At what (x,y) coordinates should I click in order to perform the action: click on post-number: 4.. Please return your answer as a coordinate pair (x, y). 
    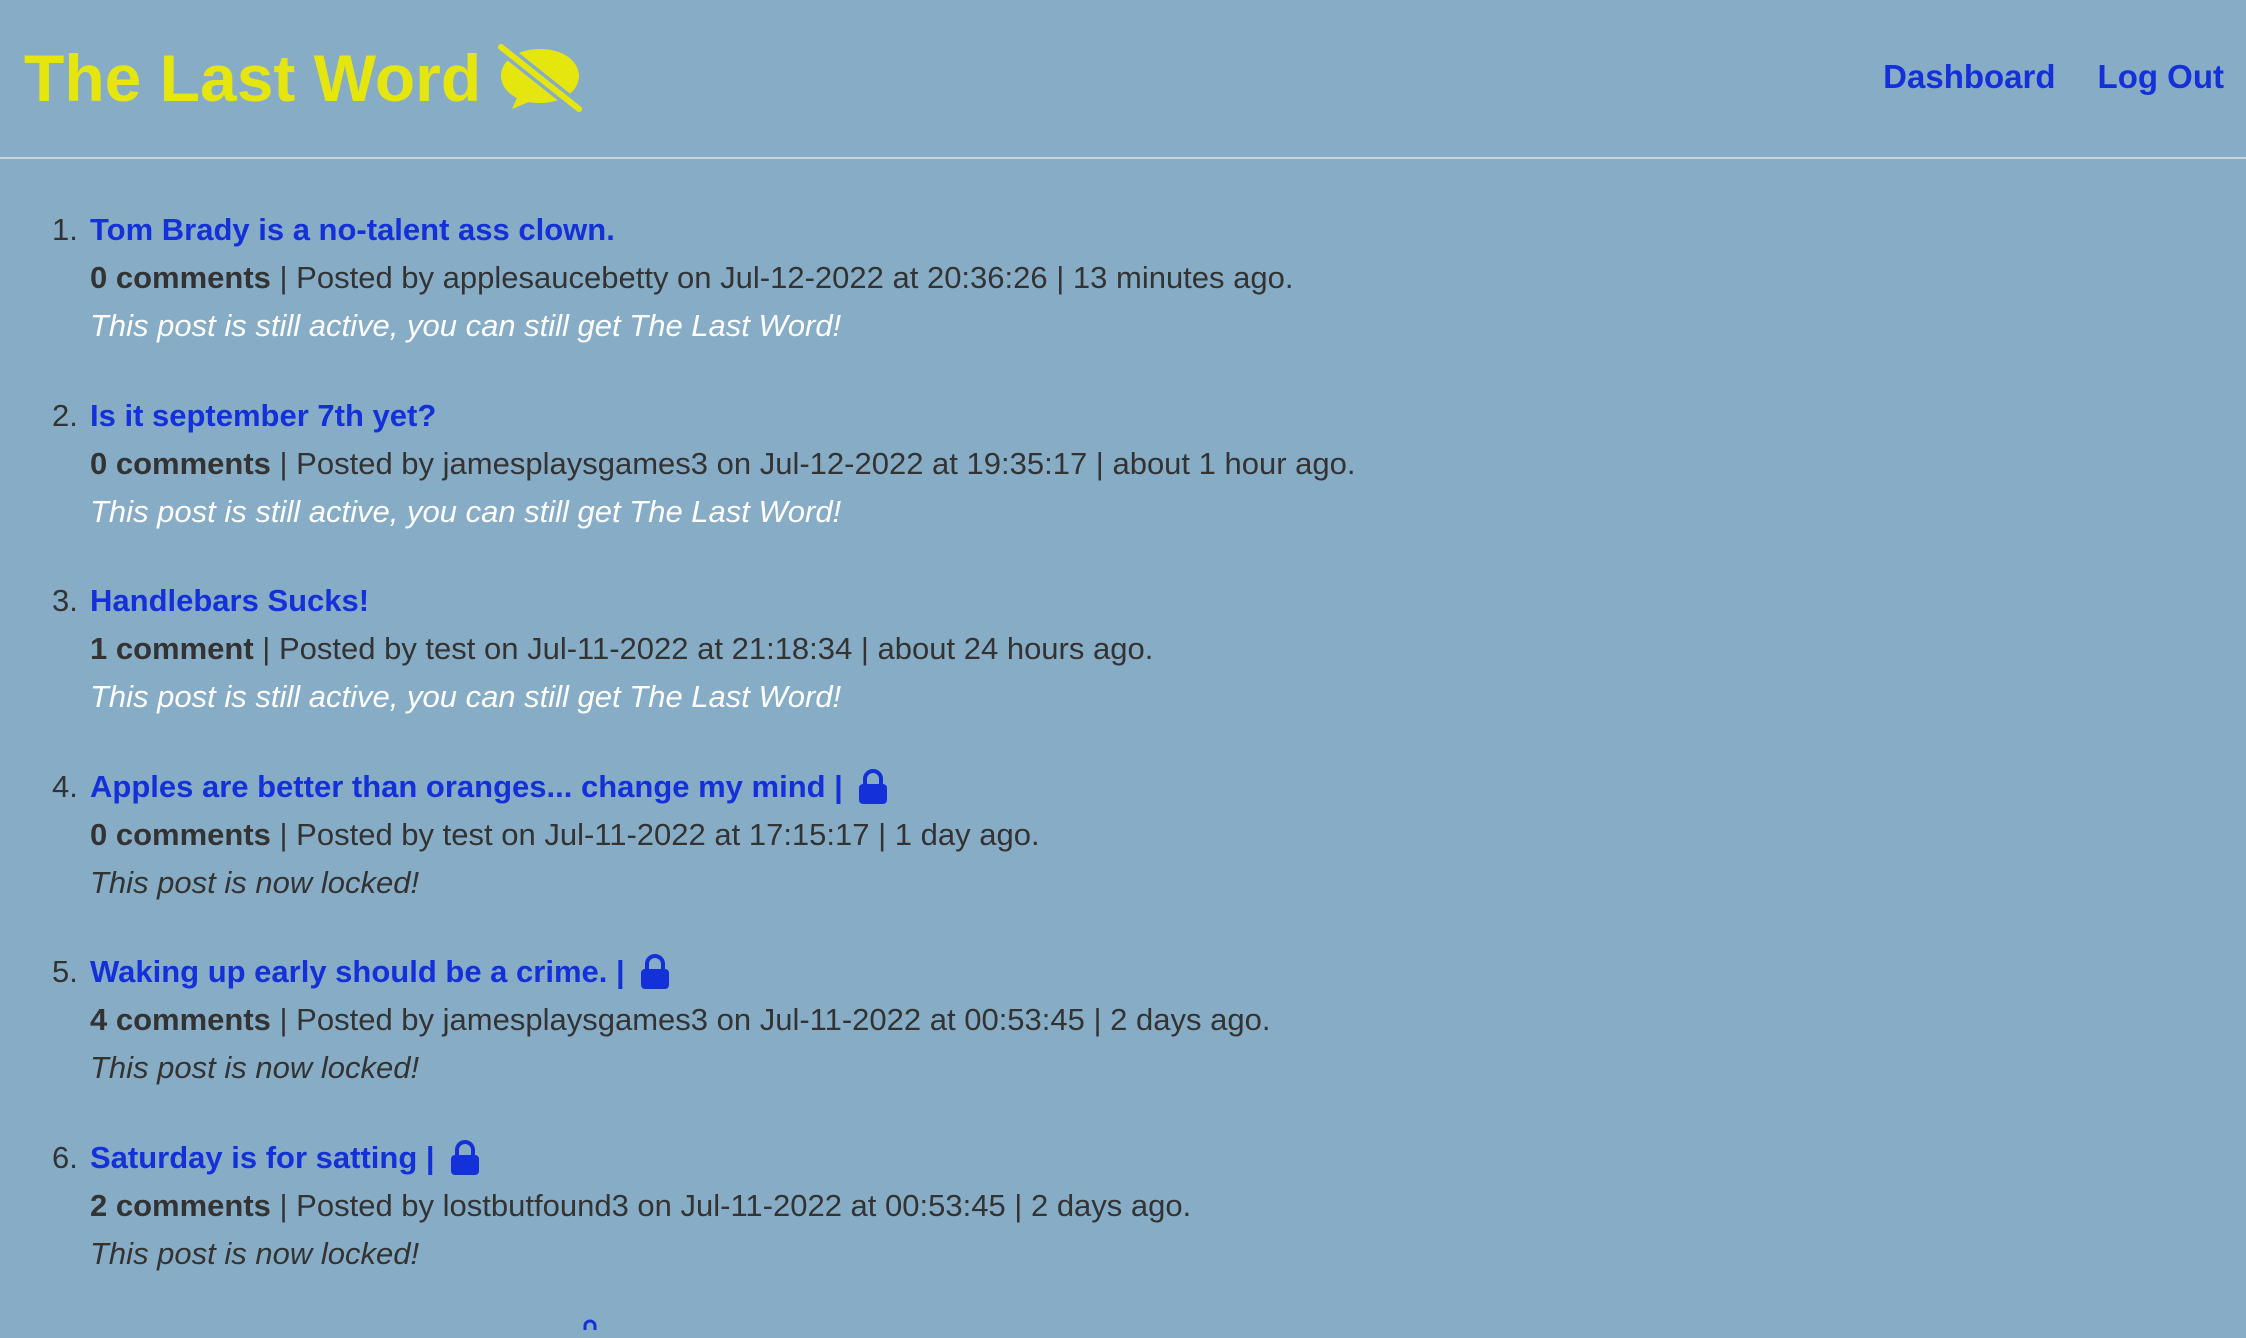
    Looking at the image, I should click on (65, 786).